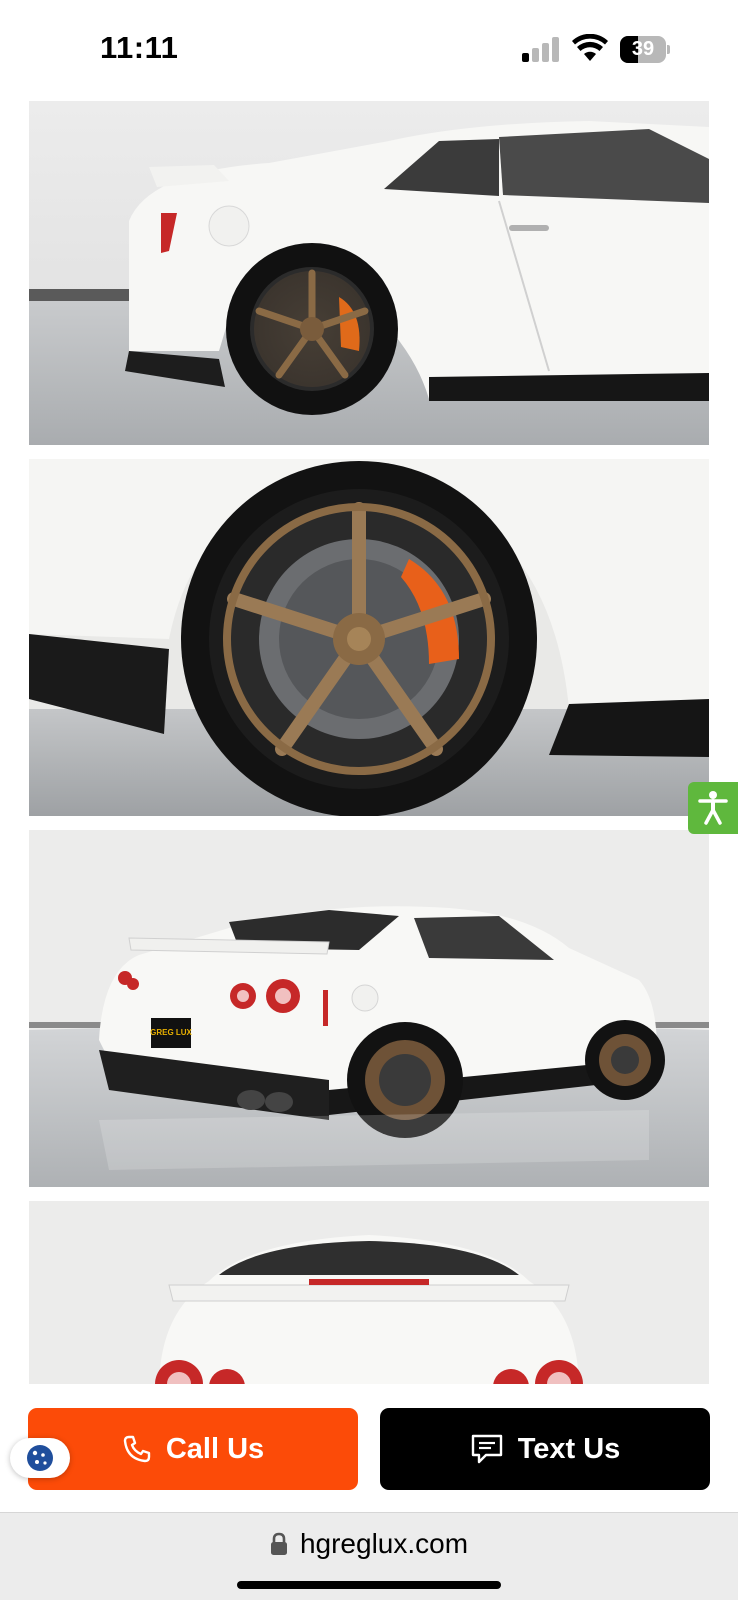 The width and height of the screenshot is (738, 1600). What do you see at coordinates (278, 1543) in the screenshot?
I see `lock-icon` at bounding box center [278, 1543].